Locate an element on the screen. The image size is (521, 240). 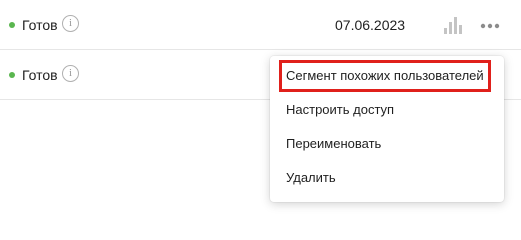
menu-item-configure-access: Настроить доступ is located at coordinates (387, 110).